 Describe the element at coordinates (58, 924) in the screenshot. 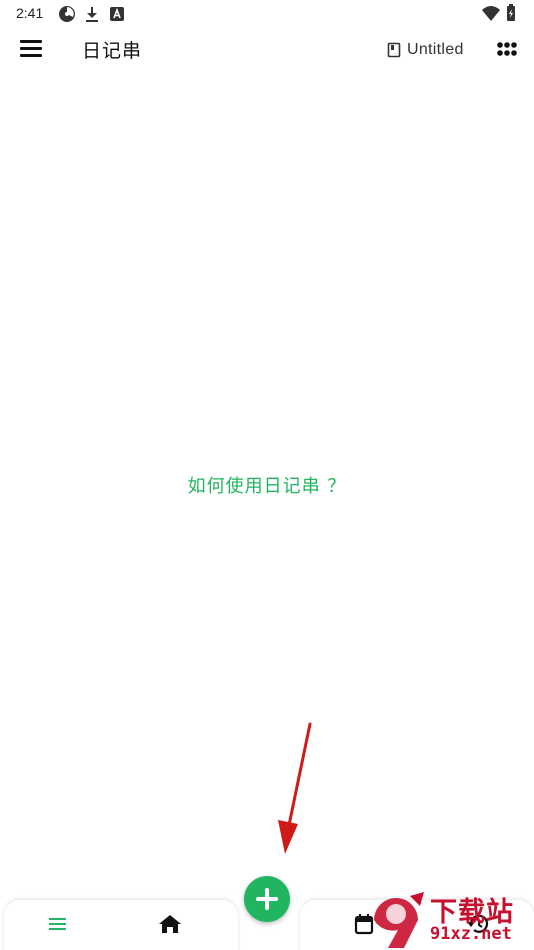

I see `list-icon` at that location.